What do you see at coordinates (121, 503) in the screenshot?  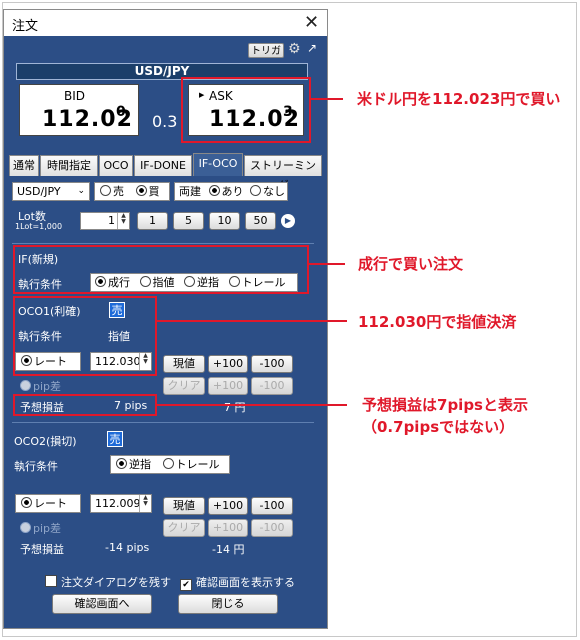 I see `oco2-rate-input: 112.009 ▲ ▼` at bounding box center [121, 503].